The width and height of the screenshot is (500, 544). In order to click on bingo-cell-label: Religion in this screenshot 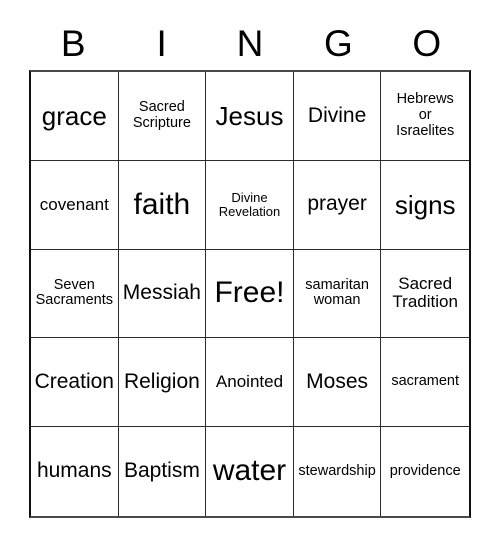, I will do `click(161, 381)`.